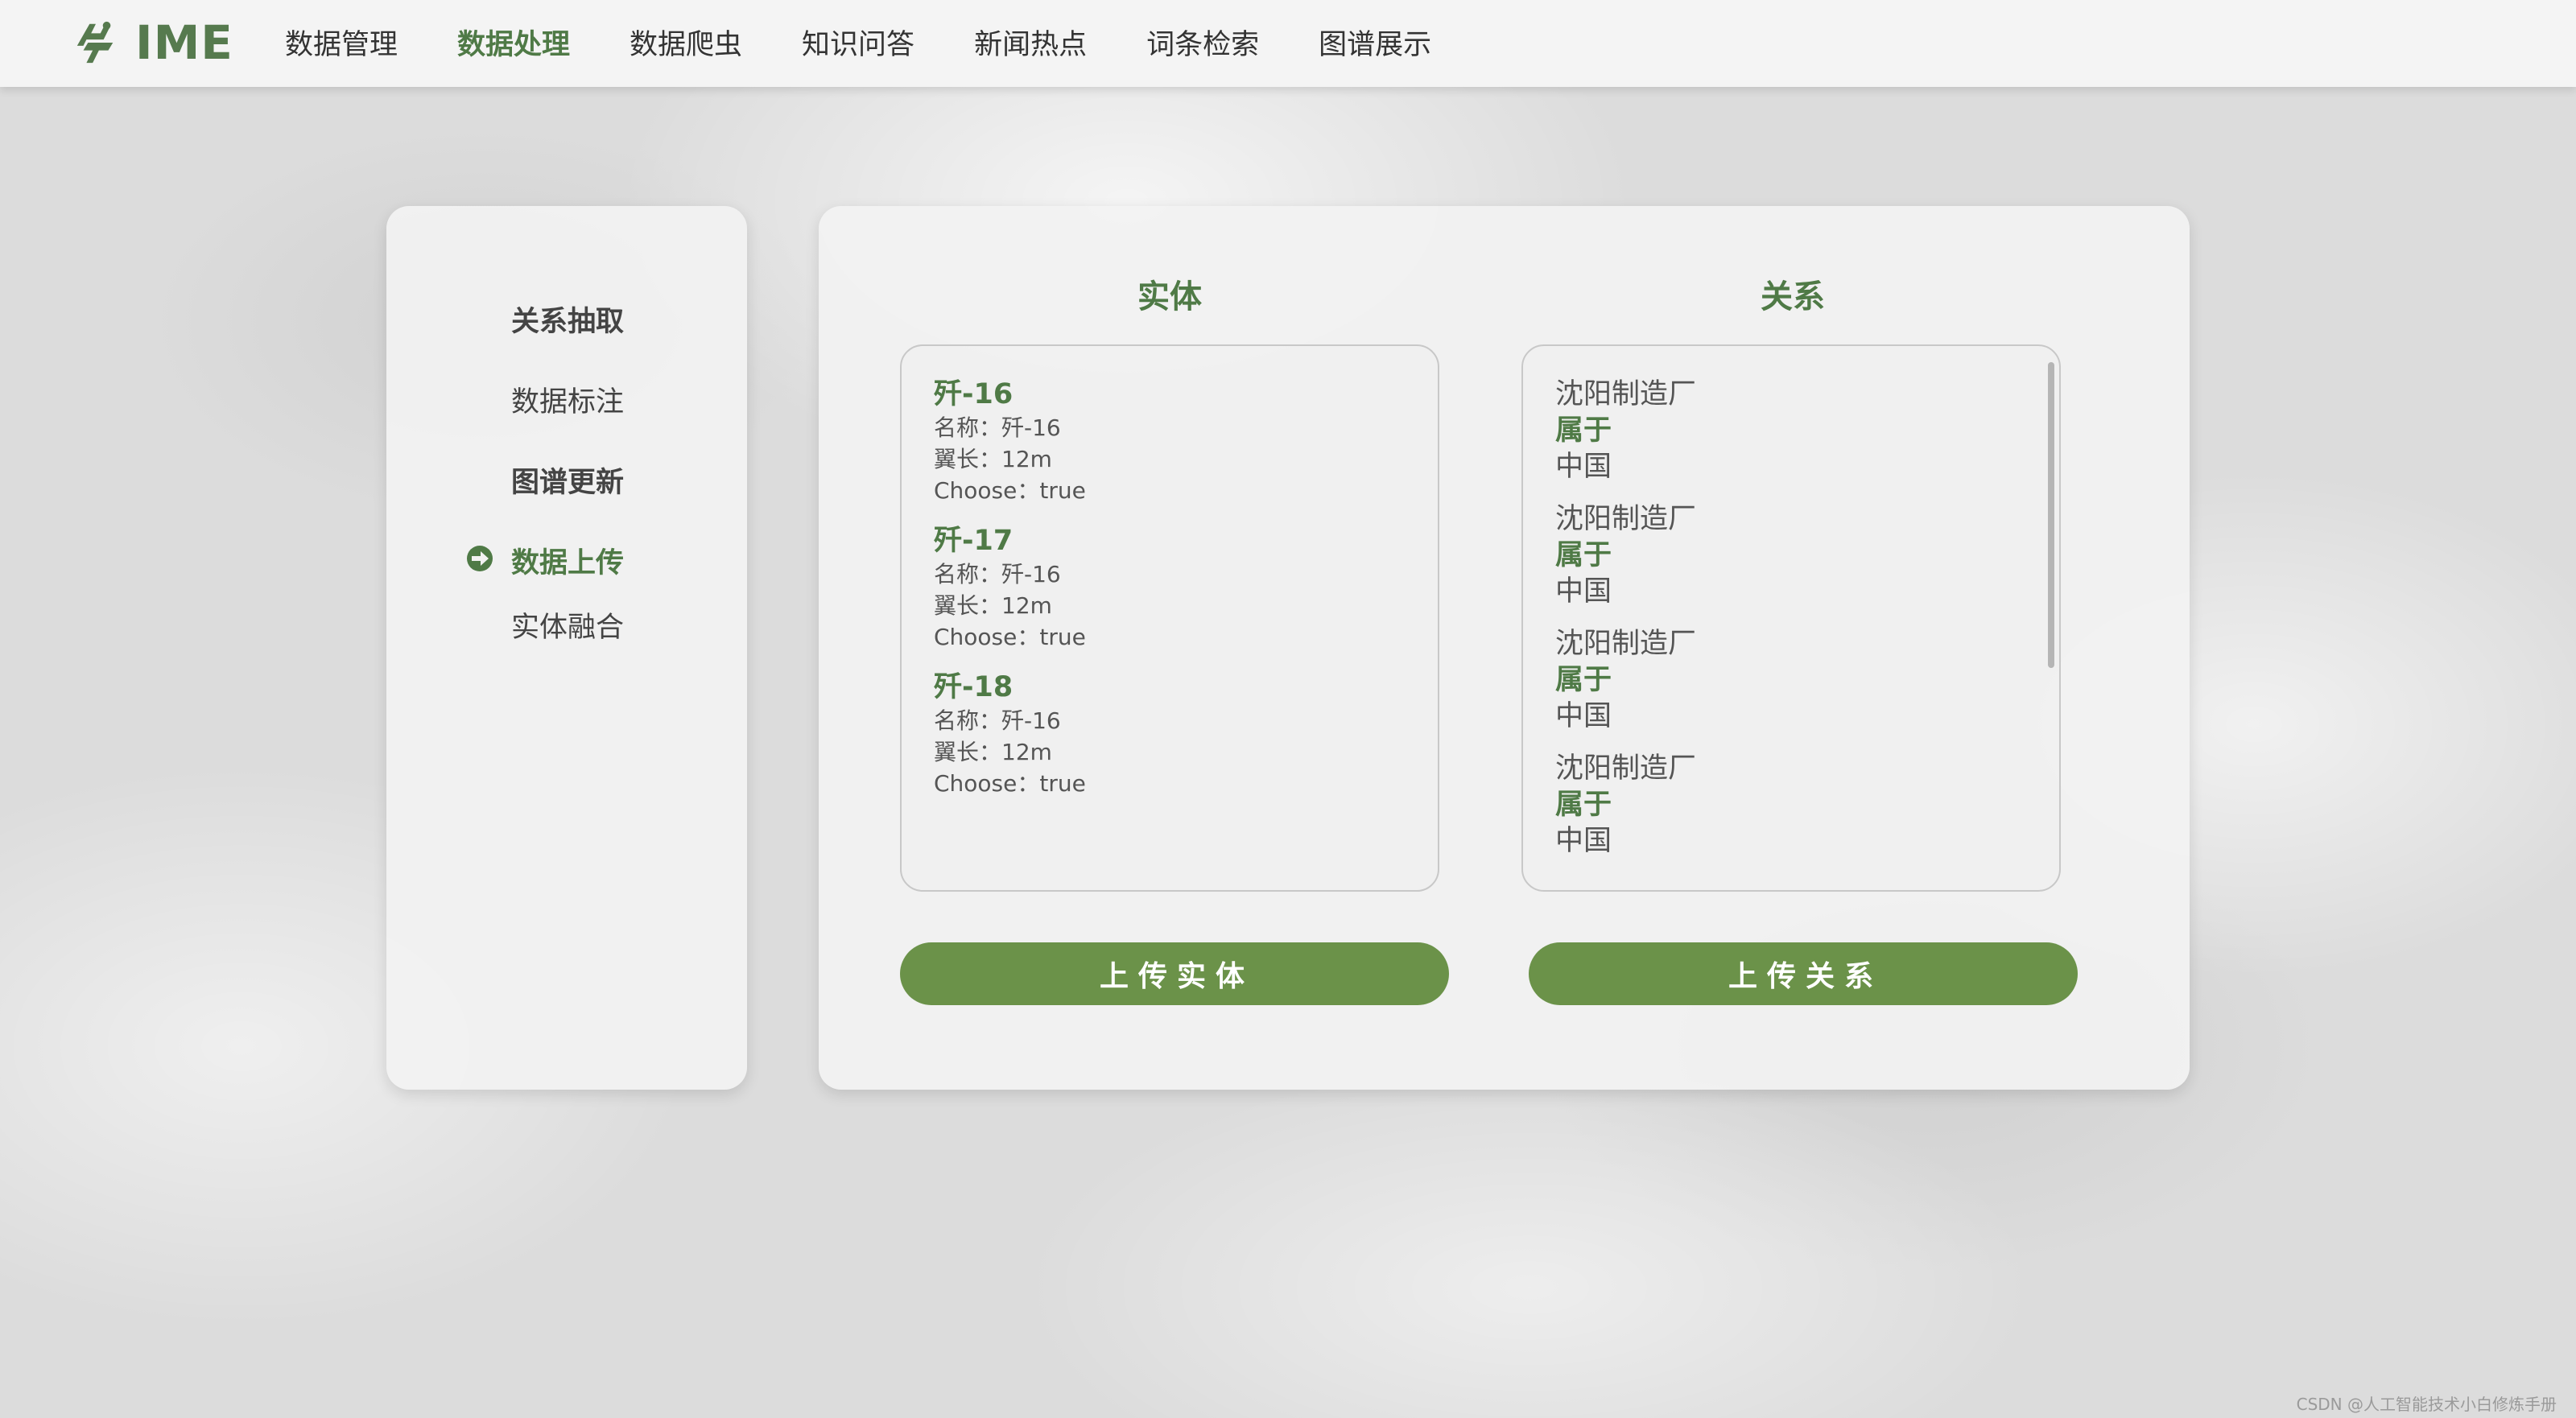 The height and width of the screenshot is (1418, 2576). I want to click on relation-column-title: 关系, so click(1793, 296).